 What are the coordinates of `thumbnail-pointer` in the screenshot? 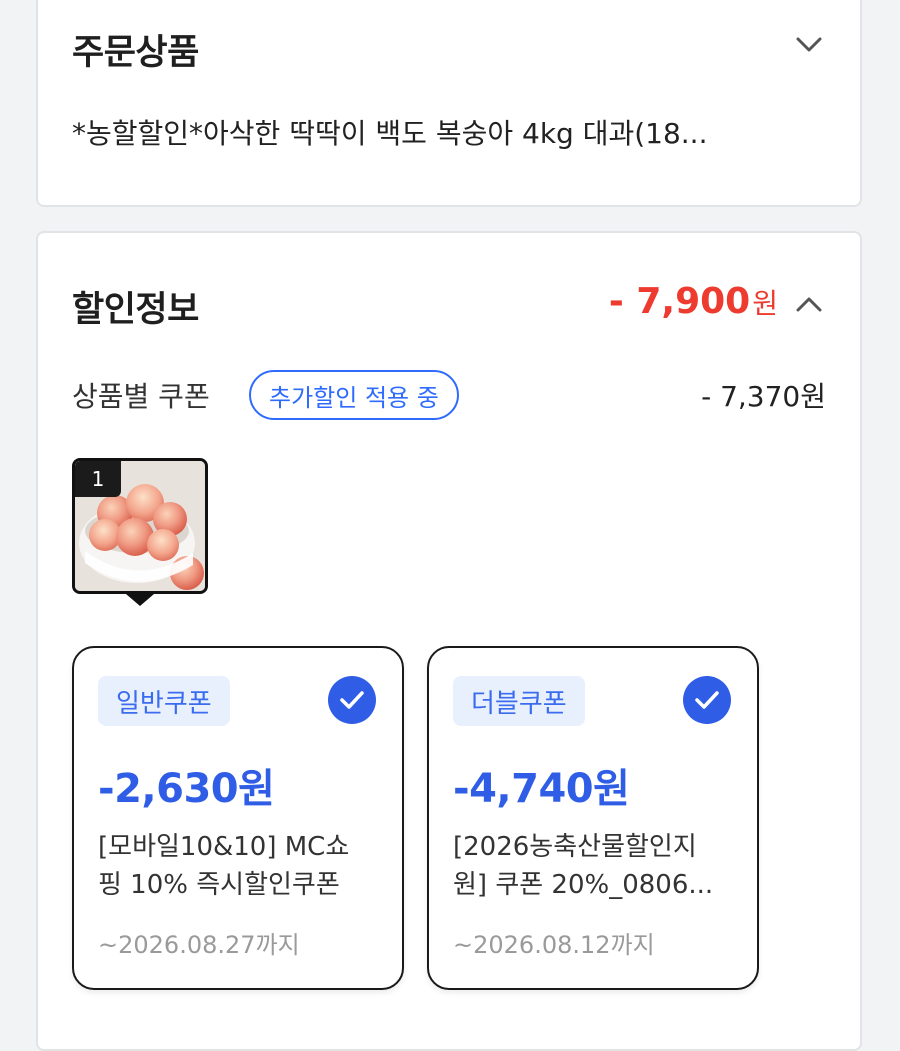 It's located at (140, 600).